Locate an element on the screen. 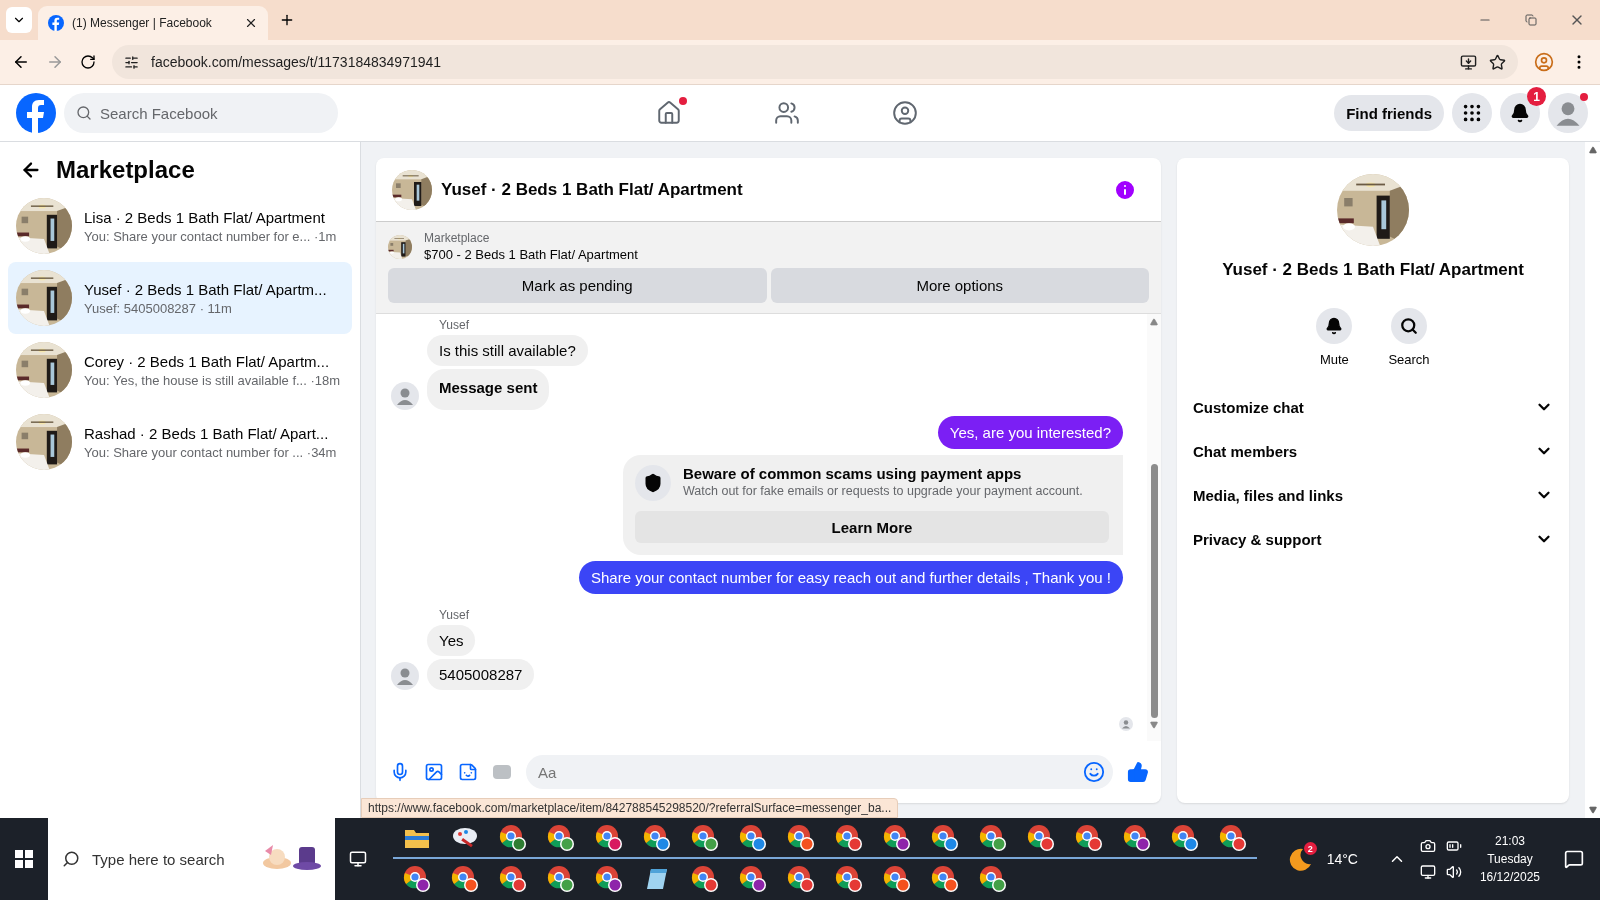 This screenshot has height=900, width=1600. install-icon is located at coordinates (1468, 62).